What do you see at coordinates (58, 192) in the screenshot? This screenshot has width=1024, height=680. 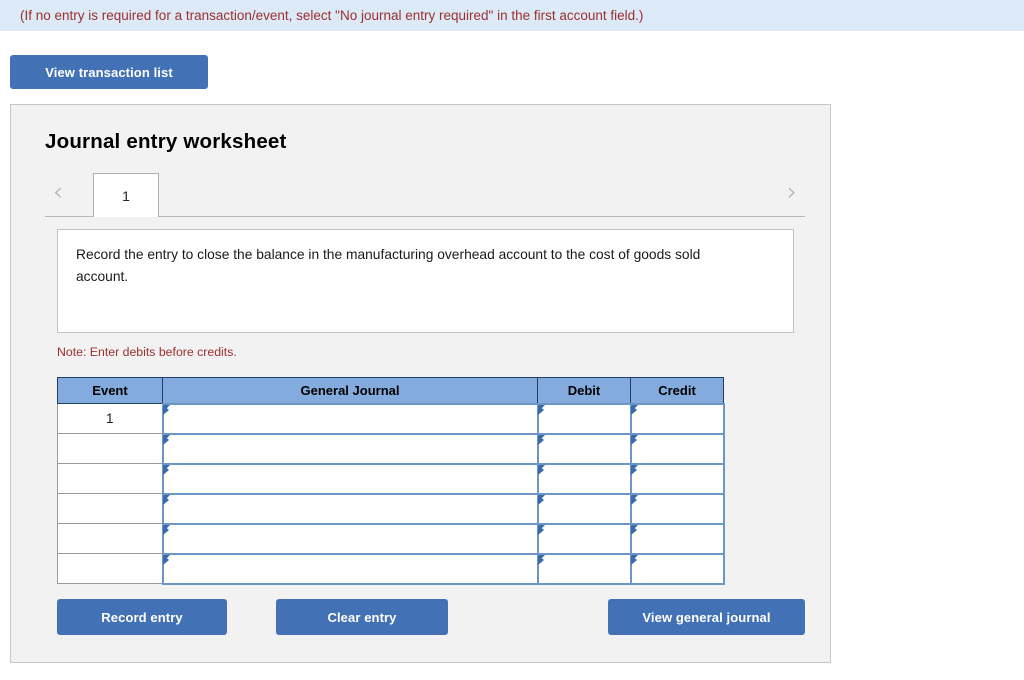 I see `chevron-left-icon: ‹` at bounding box center [58, 192].